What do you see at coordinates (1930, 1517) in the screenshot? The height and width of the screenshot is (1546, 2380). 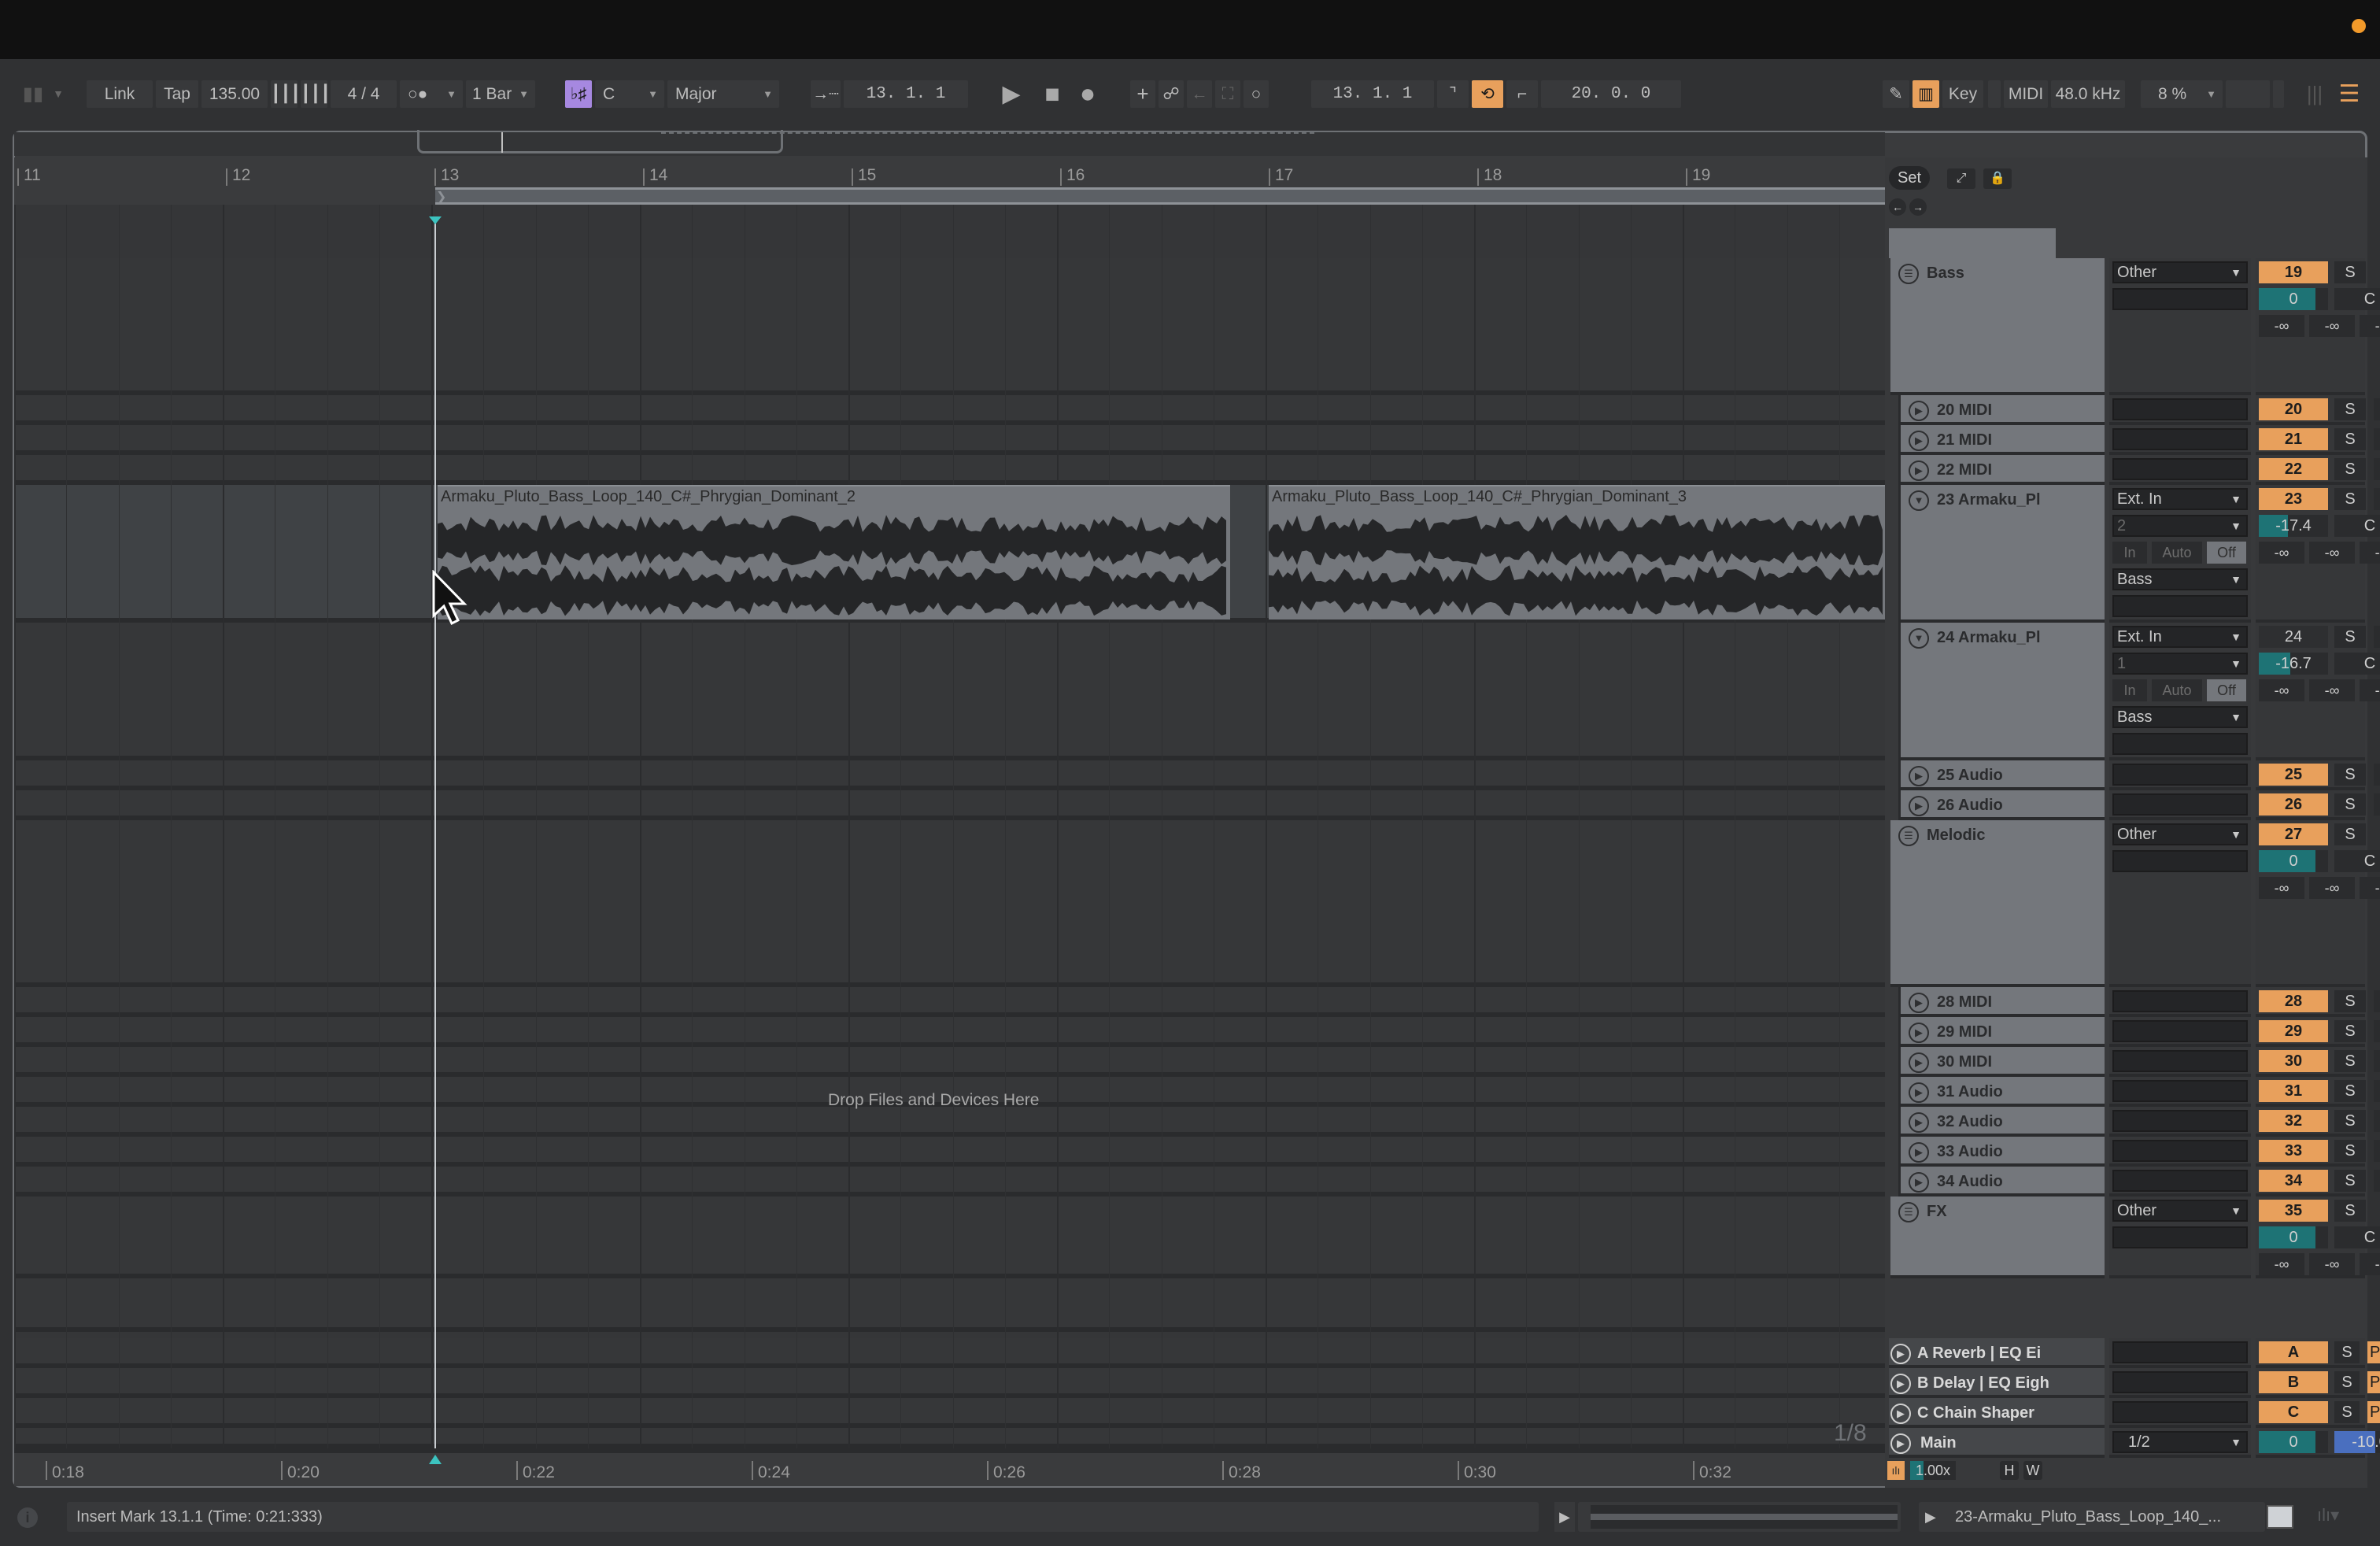 I see `expand-file-icon: ▶` at bounding box center [1930, 1517].